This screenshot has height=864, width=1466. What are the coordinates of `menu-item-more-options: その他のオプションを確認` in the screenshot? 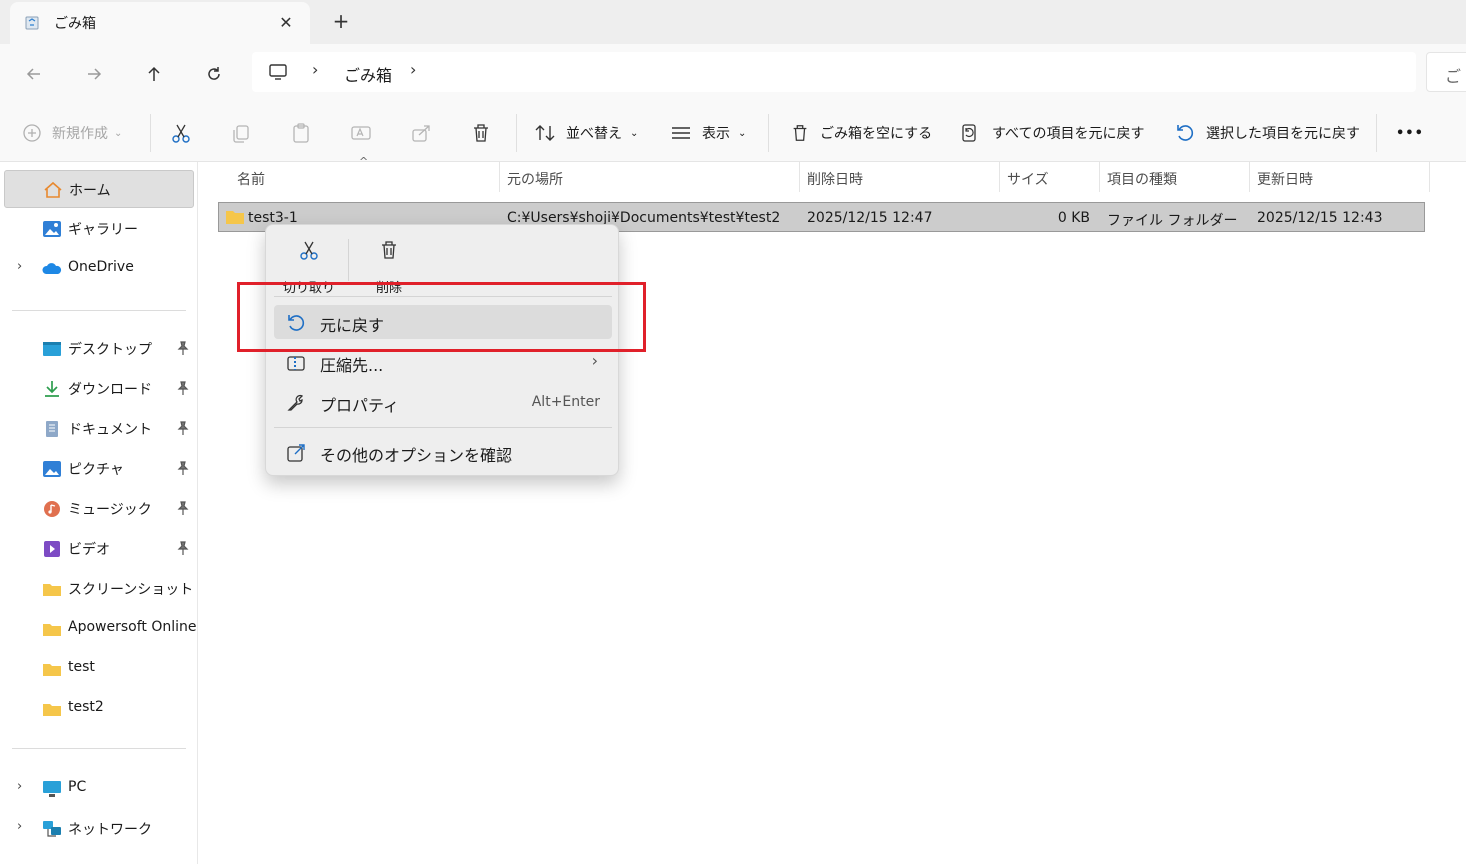 It's located at (443, 452).